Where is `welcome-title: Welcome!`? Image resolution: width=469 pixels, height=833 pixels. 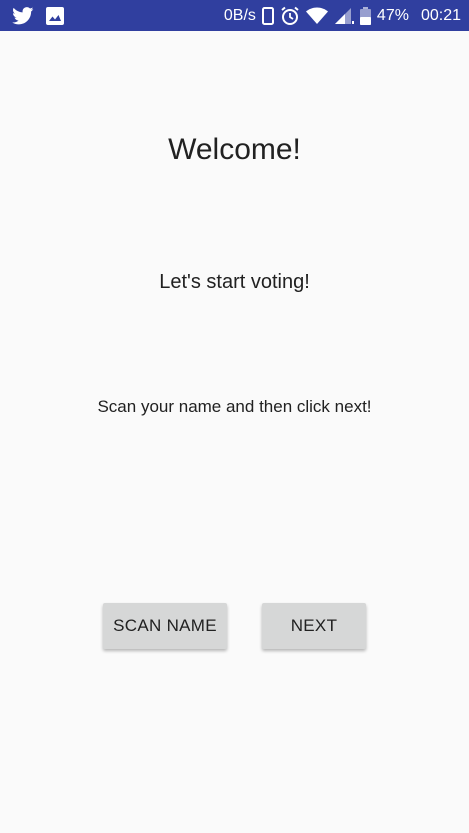
welcome-title: Welcome! is located at coordinates (234, 149).